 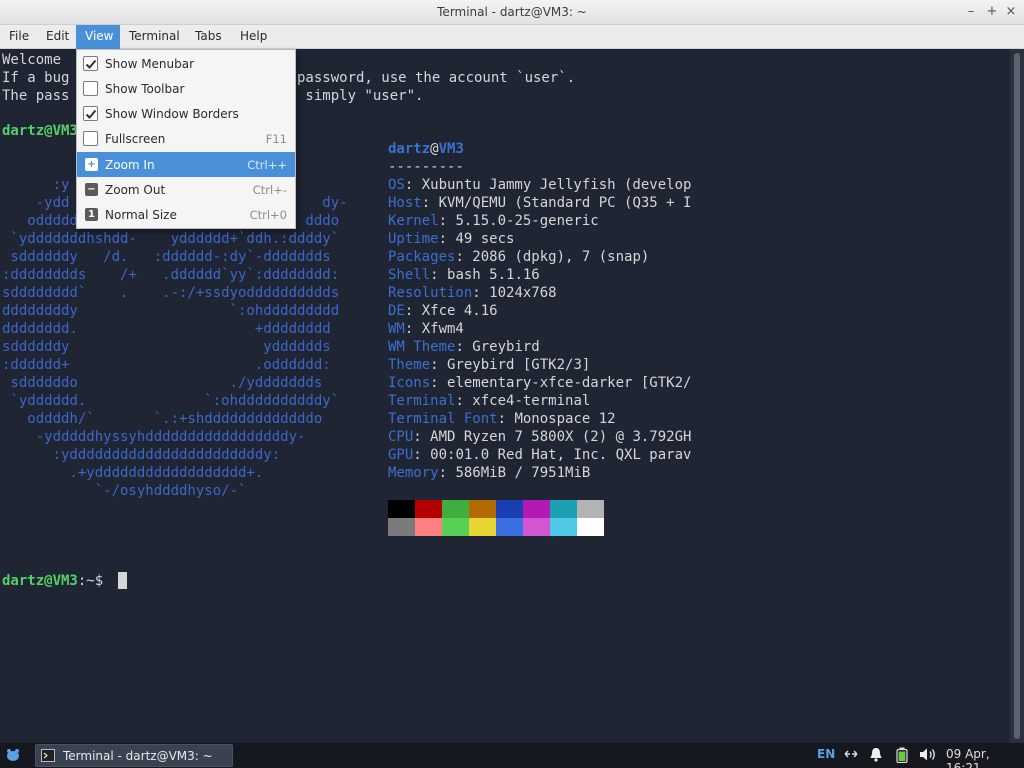 I want to click on system-info-row: OS: Xubuntu Jammy Jellyfish (develop, so click(x=540, y=185).